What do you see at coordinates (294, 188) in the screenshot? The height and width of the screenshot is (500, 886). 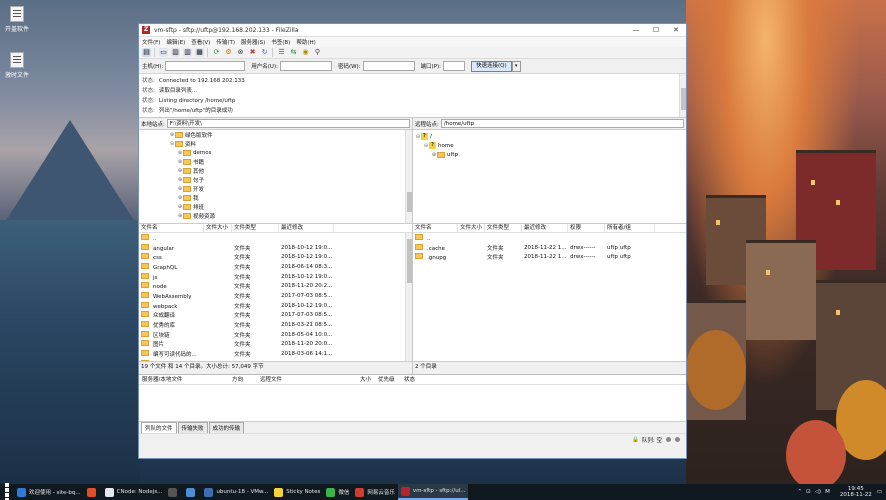 I see `tree-item: ⊕ 开发` at bounding box center [294, 188].